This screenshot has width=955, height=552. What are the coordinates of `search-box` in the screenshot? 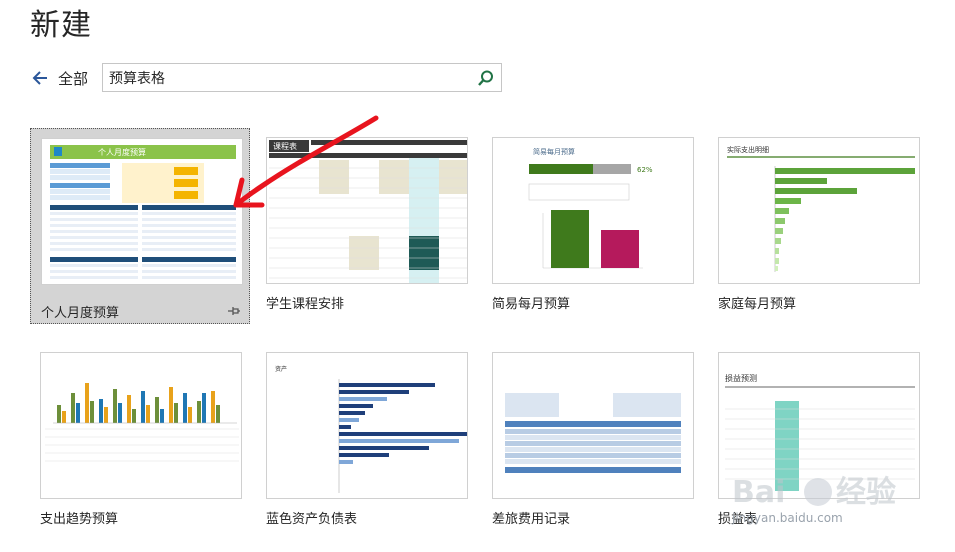 It's located at (302, 77).